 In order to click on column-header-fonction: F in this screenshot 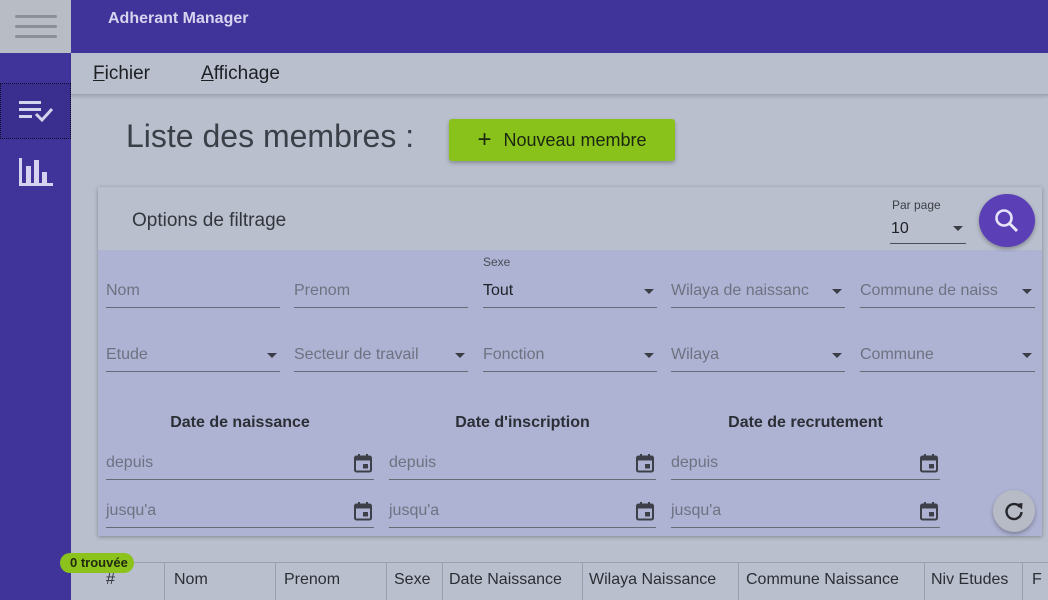, I will do `click(1037, 580)`.